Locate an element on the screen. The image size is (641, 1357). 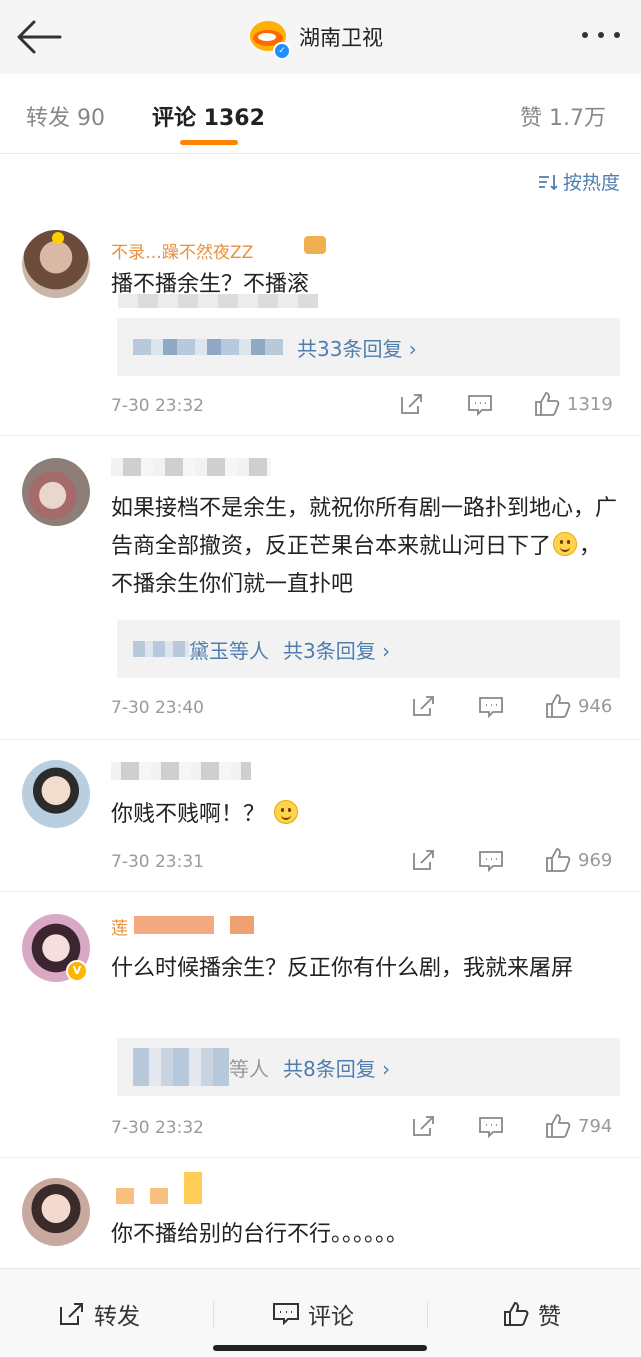
comment-item: 你不播给别的台行不行。。。。。。 is located at coordinates (320, 1213).